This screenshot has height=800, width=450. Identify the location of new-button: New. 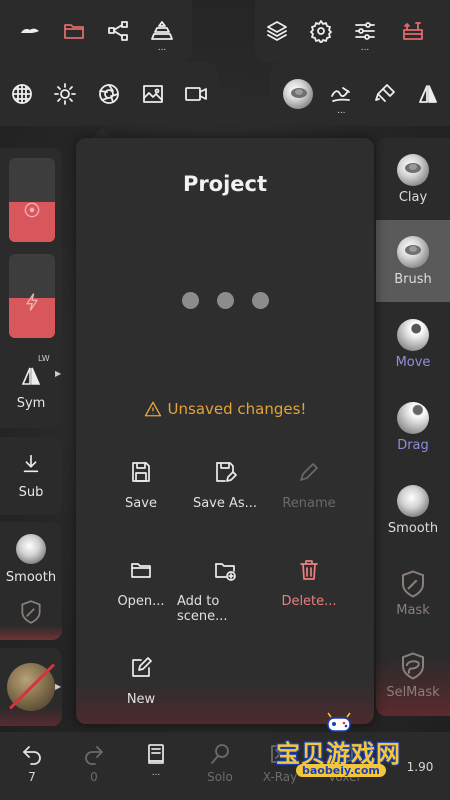
(141, 681).